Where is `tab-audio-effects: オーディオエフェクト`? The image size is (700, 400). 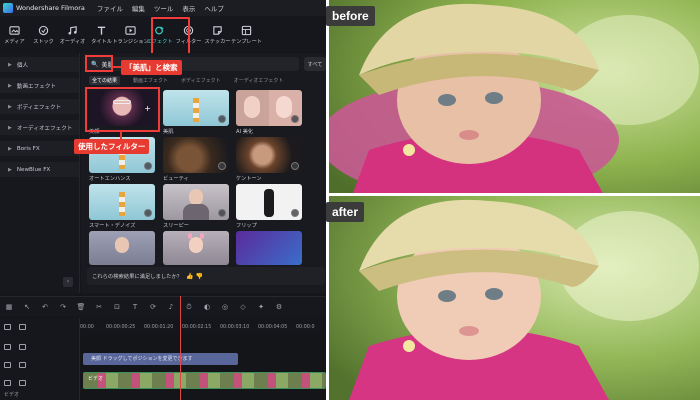
tab-audio-effects: オーディオエフェクト is located at coordinates (259, 81).